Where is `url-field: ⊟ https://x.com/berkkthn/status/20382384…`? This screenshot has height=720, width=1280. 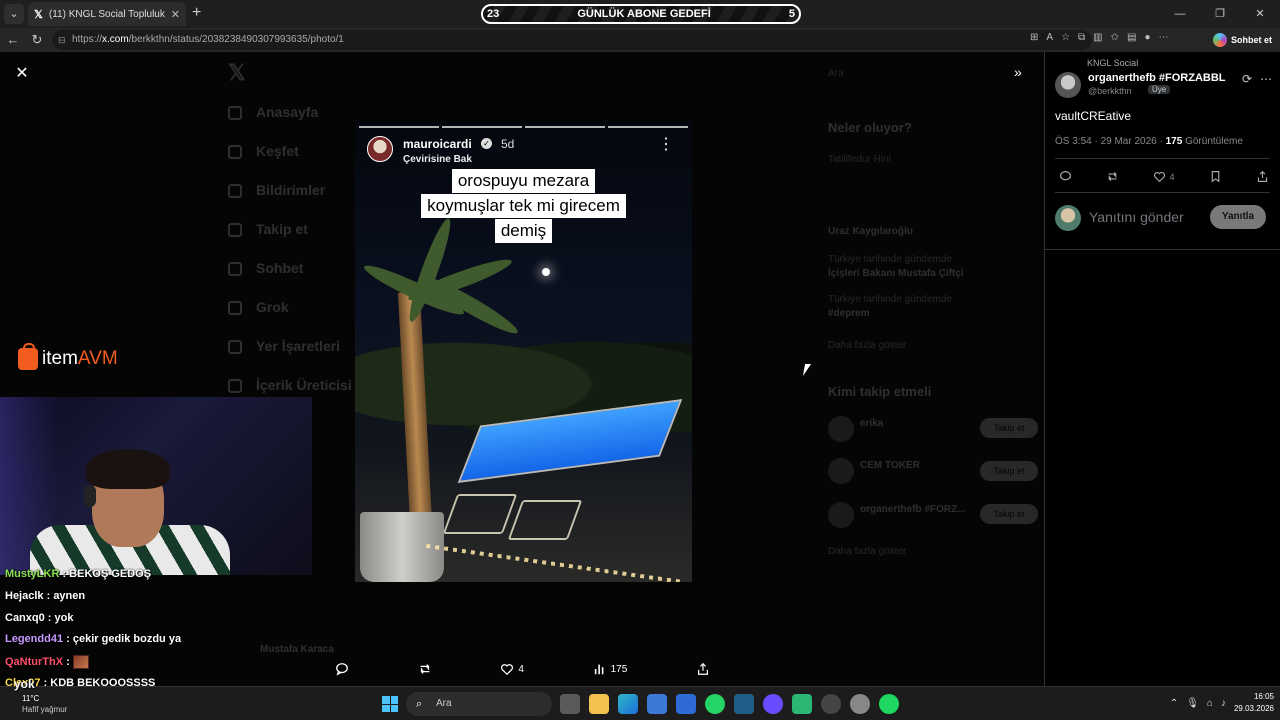 url-field: ⊟ https://x.com/berkkthn/status/20382384… is located at coordinates (572, 40).